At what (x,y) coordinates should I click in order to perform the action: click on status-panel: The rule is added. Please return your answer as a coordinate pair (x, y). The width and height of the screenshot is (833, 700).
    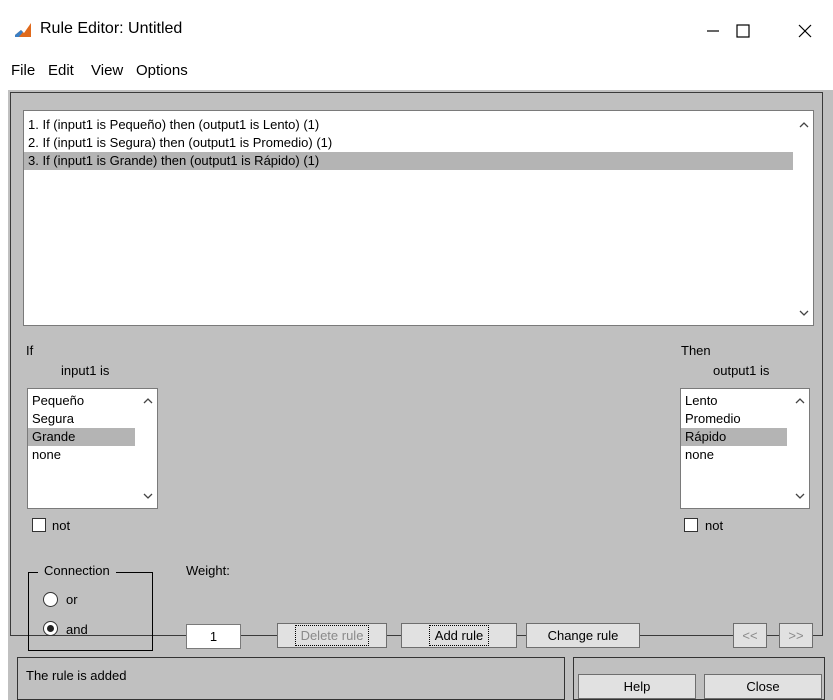
    Looking at the image, I should click on (291, 678).